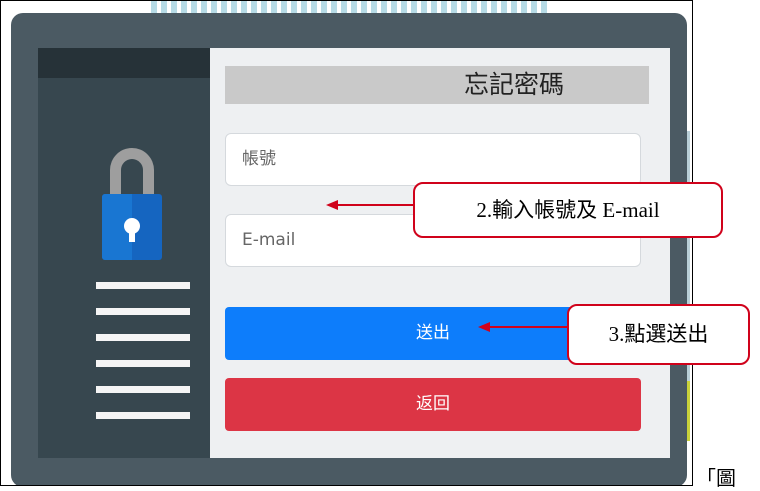  What do you see at coordinates (433, 404) in the screenshot?
I see `back-button: 返回` at bounding box center [433, 404].